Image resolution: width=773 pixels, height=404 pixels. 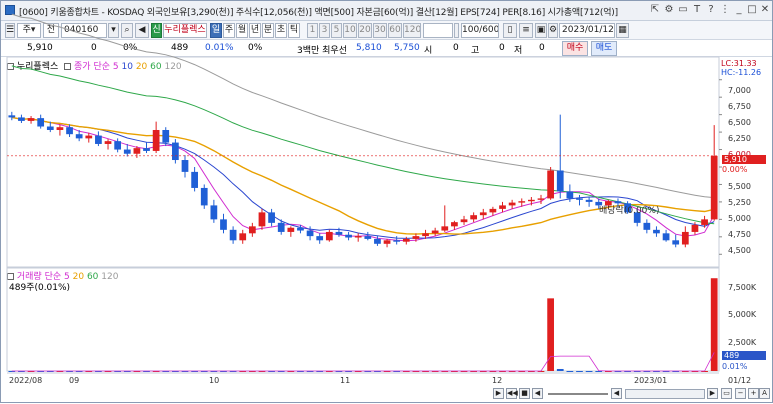 I want to click on step-back-icon: ◀, so click(x=537, y=393).